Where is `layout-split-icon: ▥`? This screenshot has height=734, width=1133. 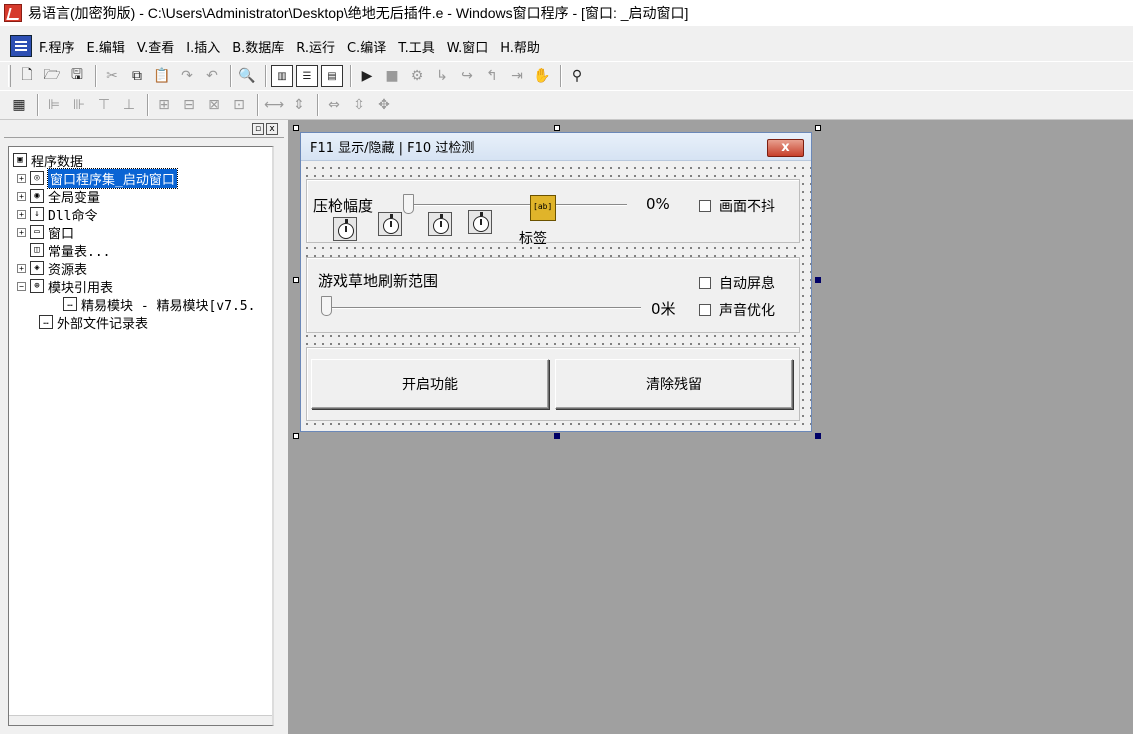 layout-split-icon: ▥ is located at coordinates (282, 76).